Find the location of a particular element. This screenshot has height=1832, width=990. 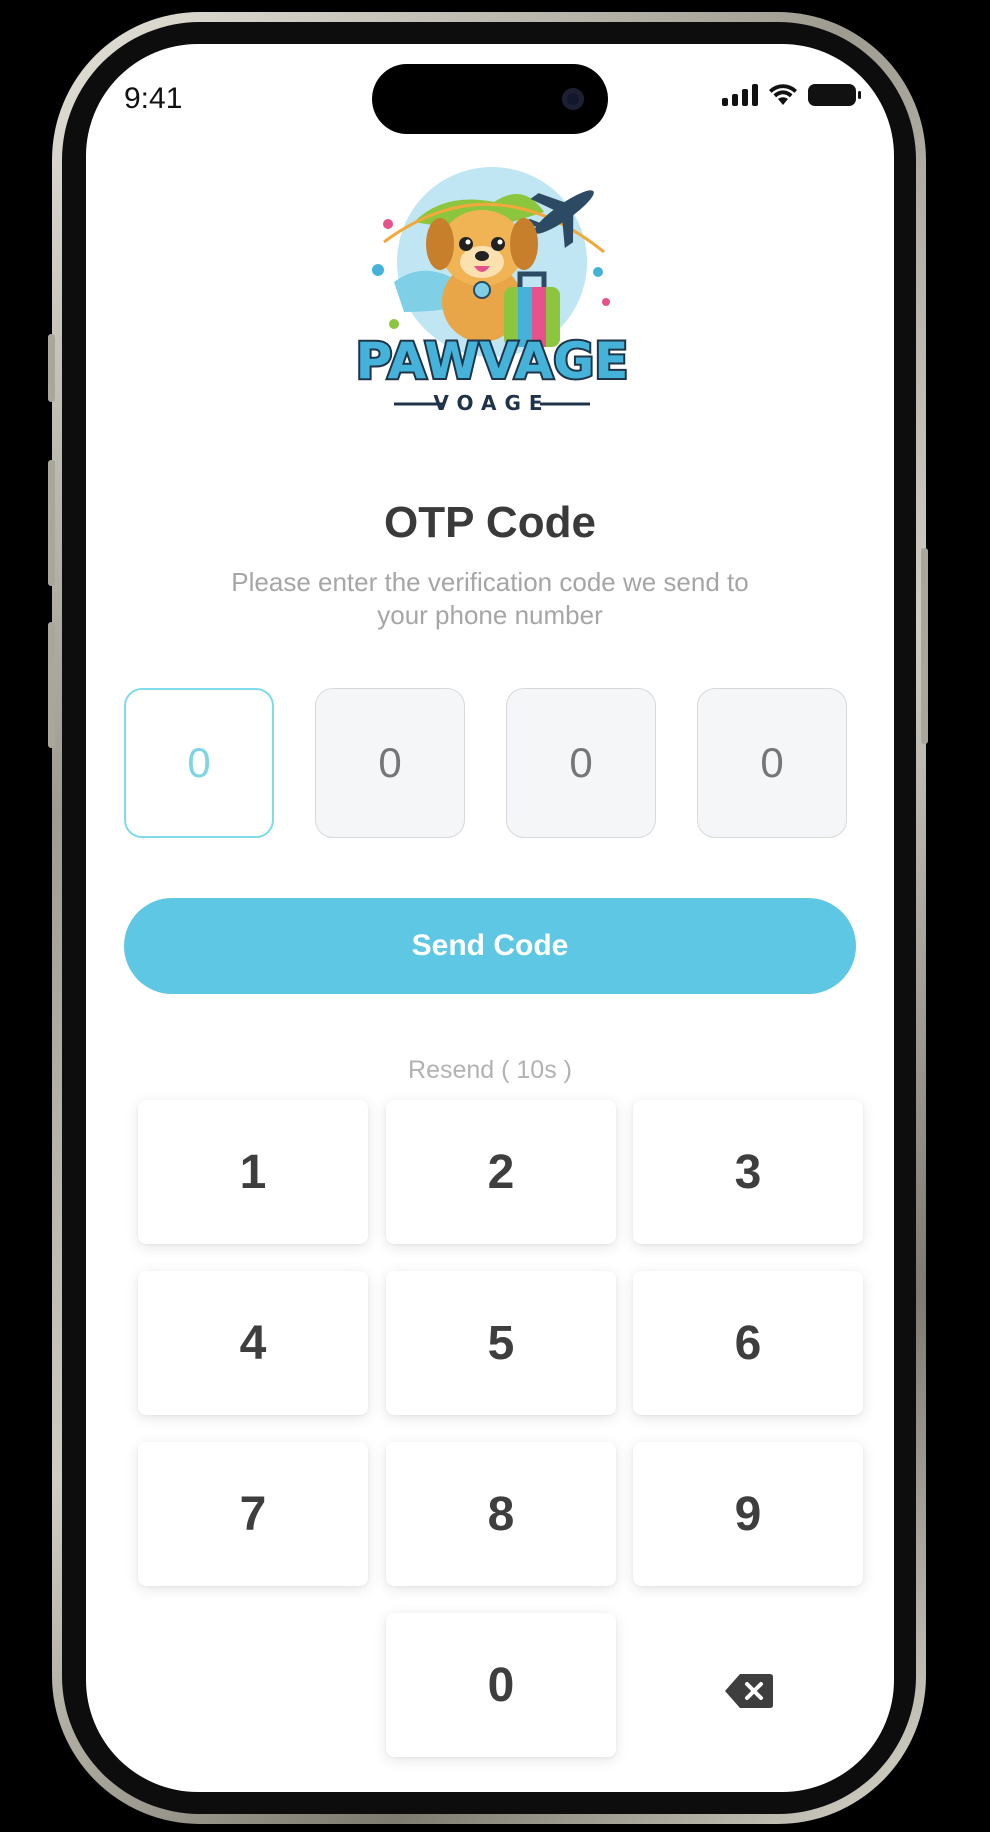

keypad-key-8: 8 is located at coordinates (501, 1514).